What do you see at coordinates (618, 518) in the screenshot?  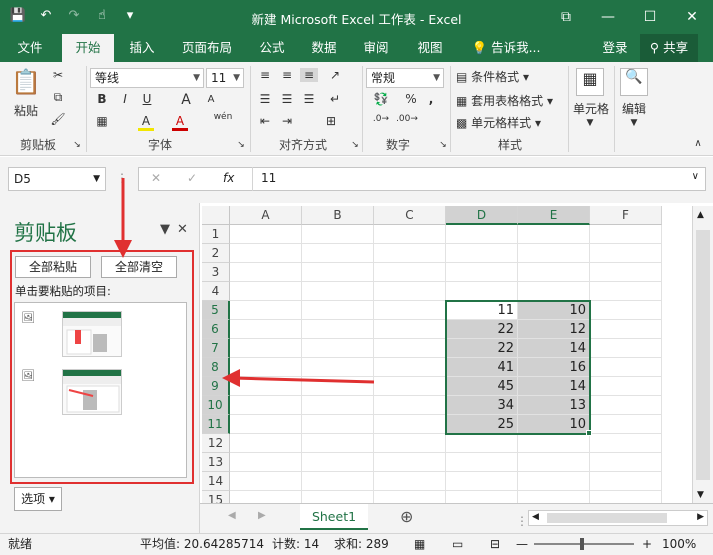 I see `horizontal-scrollbar: ◀ ▶` at bounding box center [618, 518].